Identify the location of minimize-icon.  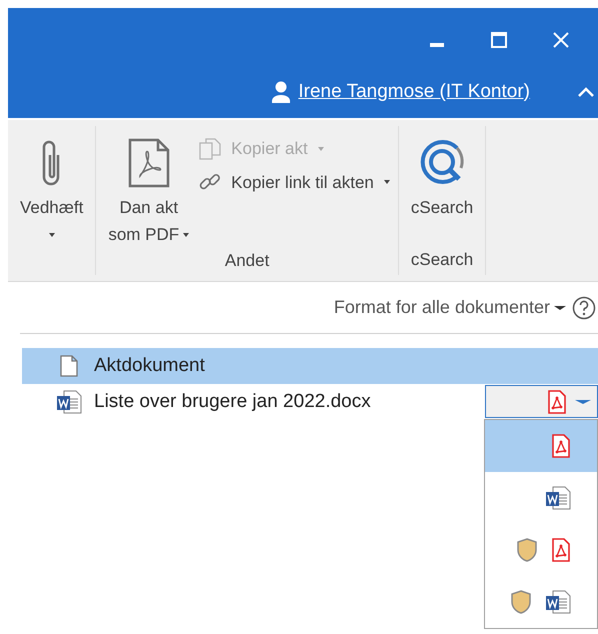
(437, 45).